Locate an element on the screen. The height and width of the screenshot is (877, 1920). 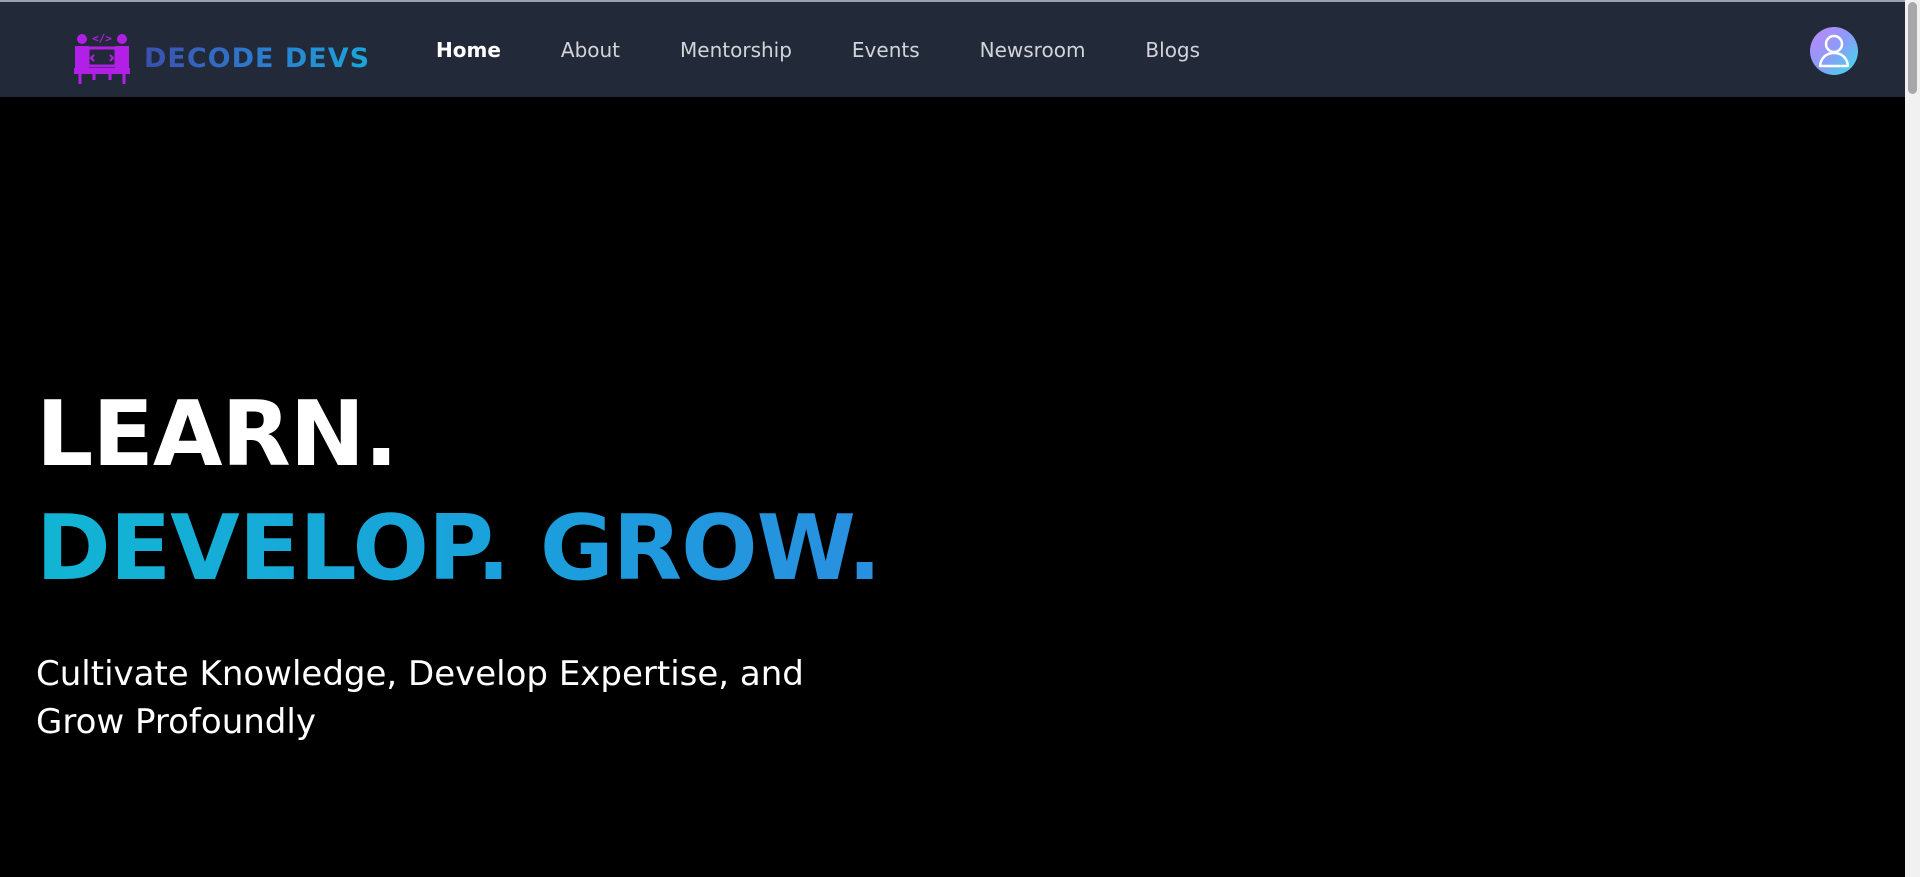
two-developers-laptop-icon: </> is located at coordinates (102, 58).